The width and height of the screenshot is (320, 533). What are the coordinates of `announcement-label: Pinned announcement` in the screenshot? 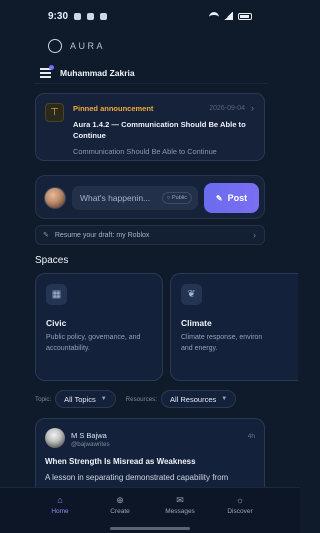 It's located at (113, 108).